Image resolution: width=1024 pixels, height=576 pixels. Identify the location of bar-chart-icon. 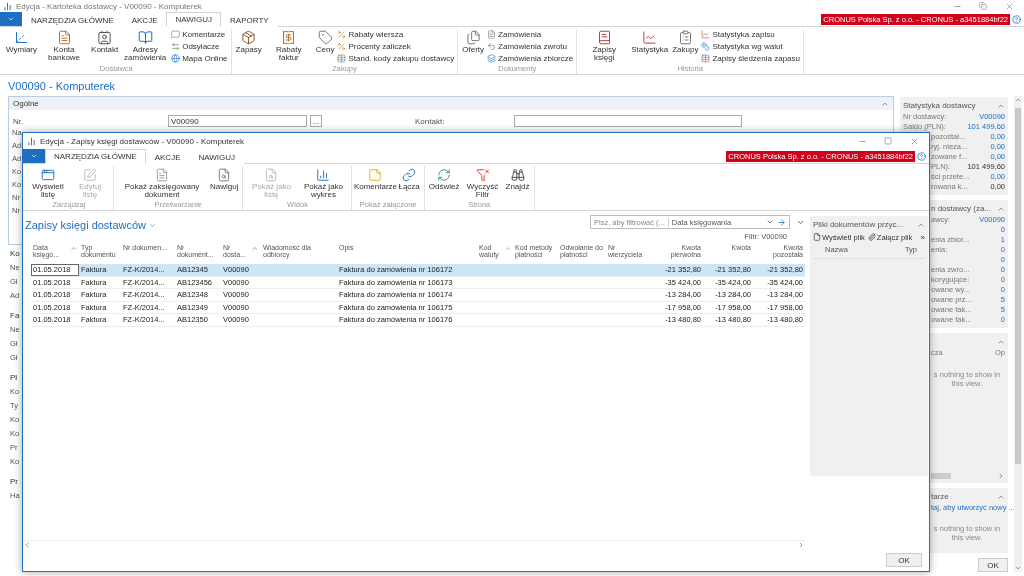
(323, 174).